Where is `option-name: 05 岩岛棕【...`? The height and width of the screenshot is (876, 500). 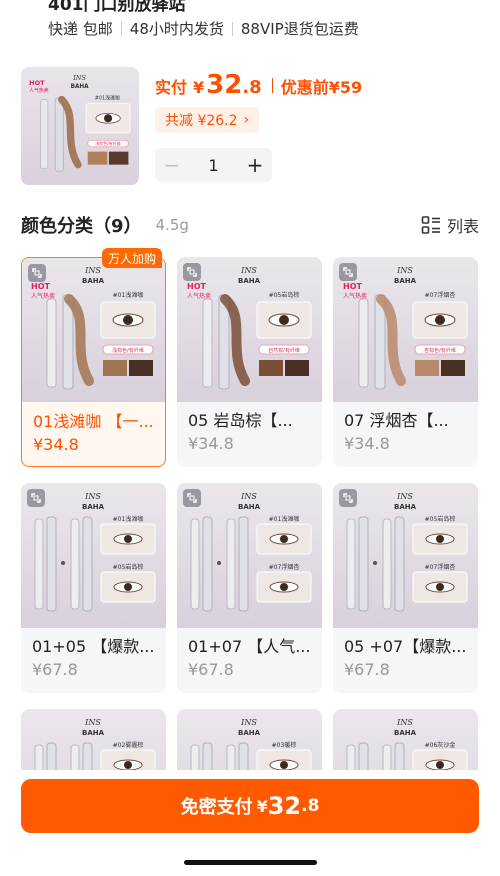 option-name: 05 岩岛棕【... is located at coordinates (240, 420).